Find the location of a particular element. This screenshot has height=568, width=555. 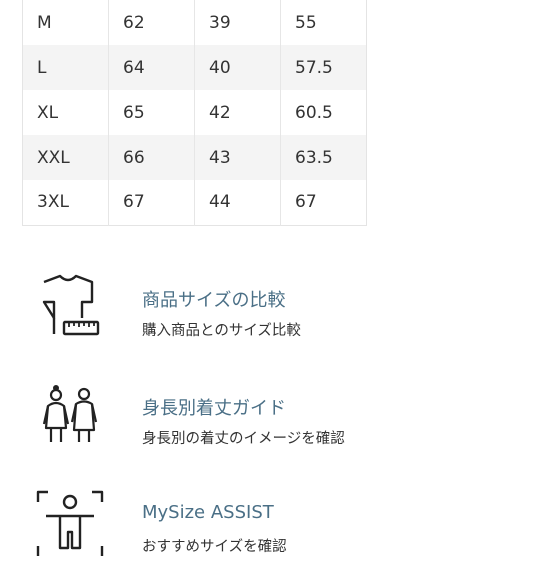

table-cell: 65 is located at coordinates (151, 112).